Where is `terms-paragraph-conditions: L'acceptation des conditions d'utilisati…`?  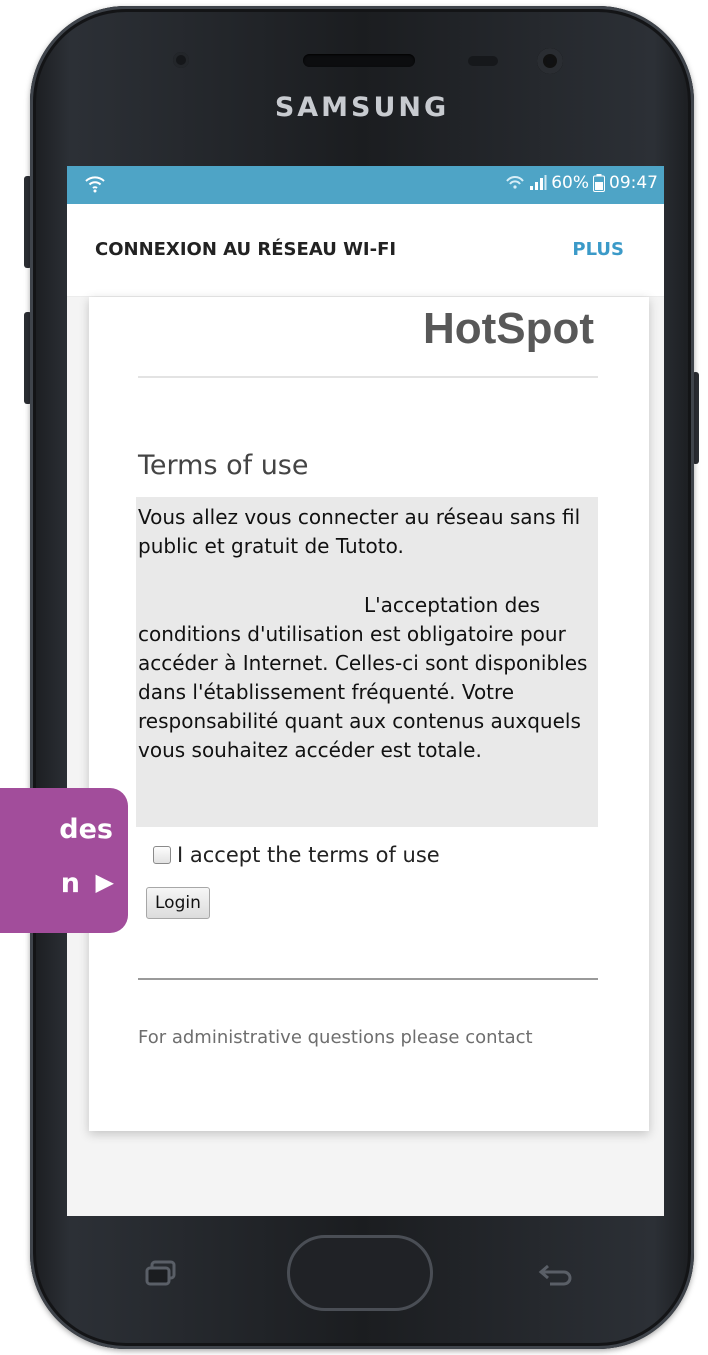
terms-paragraph-conditions: L'acceptation des conditions d'utilisati… is located at coordinates (368, 678).